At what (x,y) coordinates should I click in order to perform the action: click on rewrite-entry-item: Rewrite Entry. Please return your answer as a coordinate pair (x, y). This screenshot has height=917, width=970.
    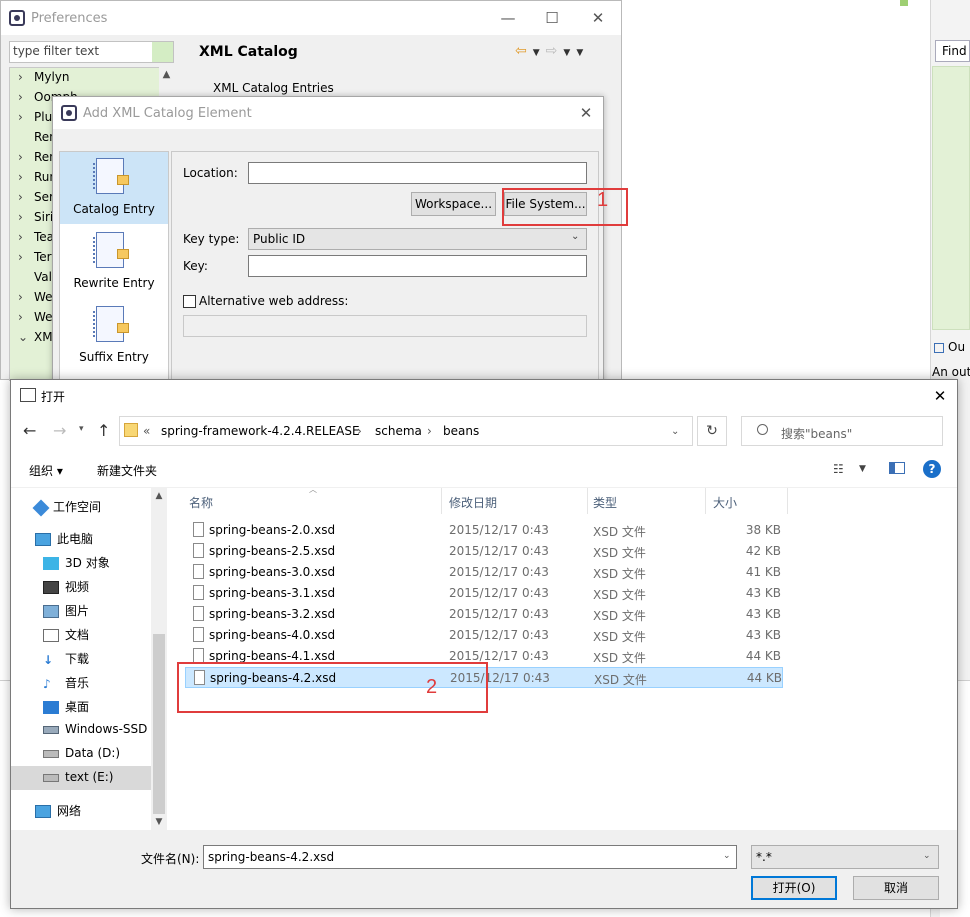
    Looking at the image, I should click on (114, 262).